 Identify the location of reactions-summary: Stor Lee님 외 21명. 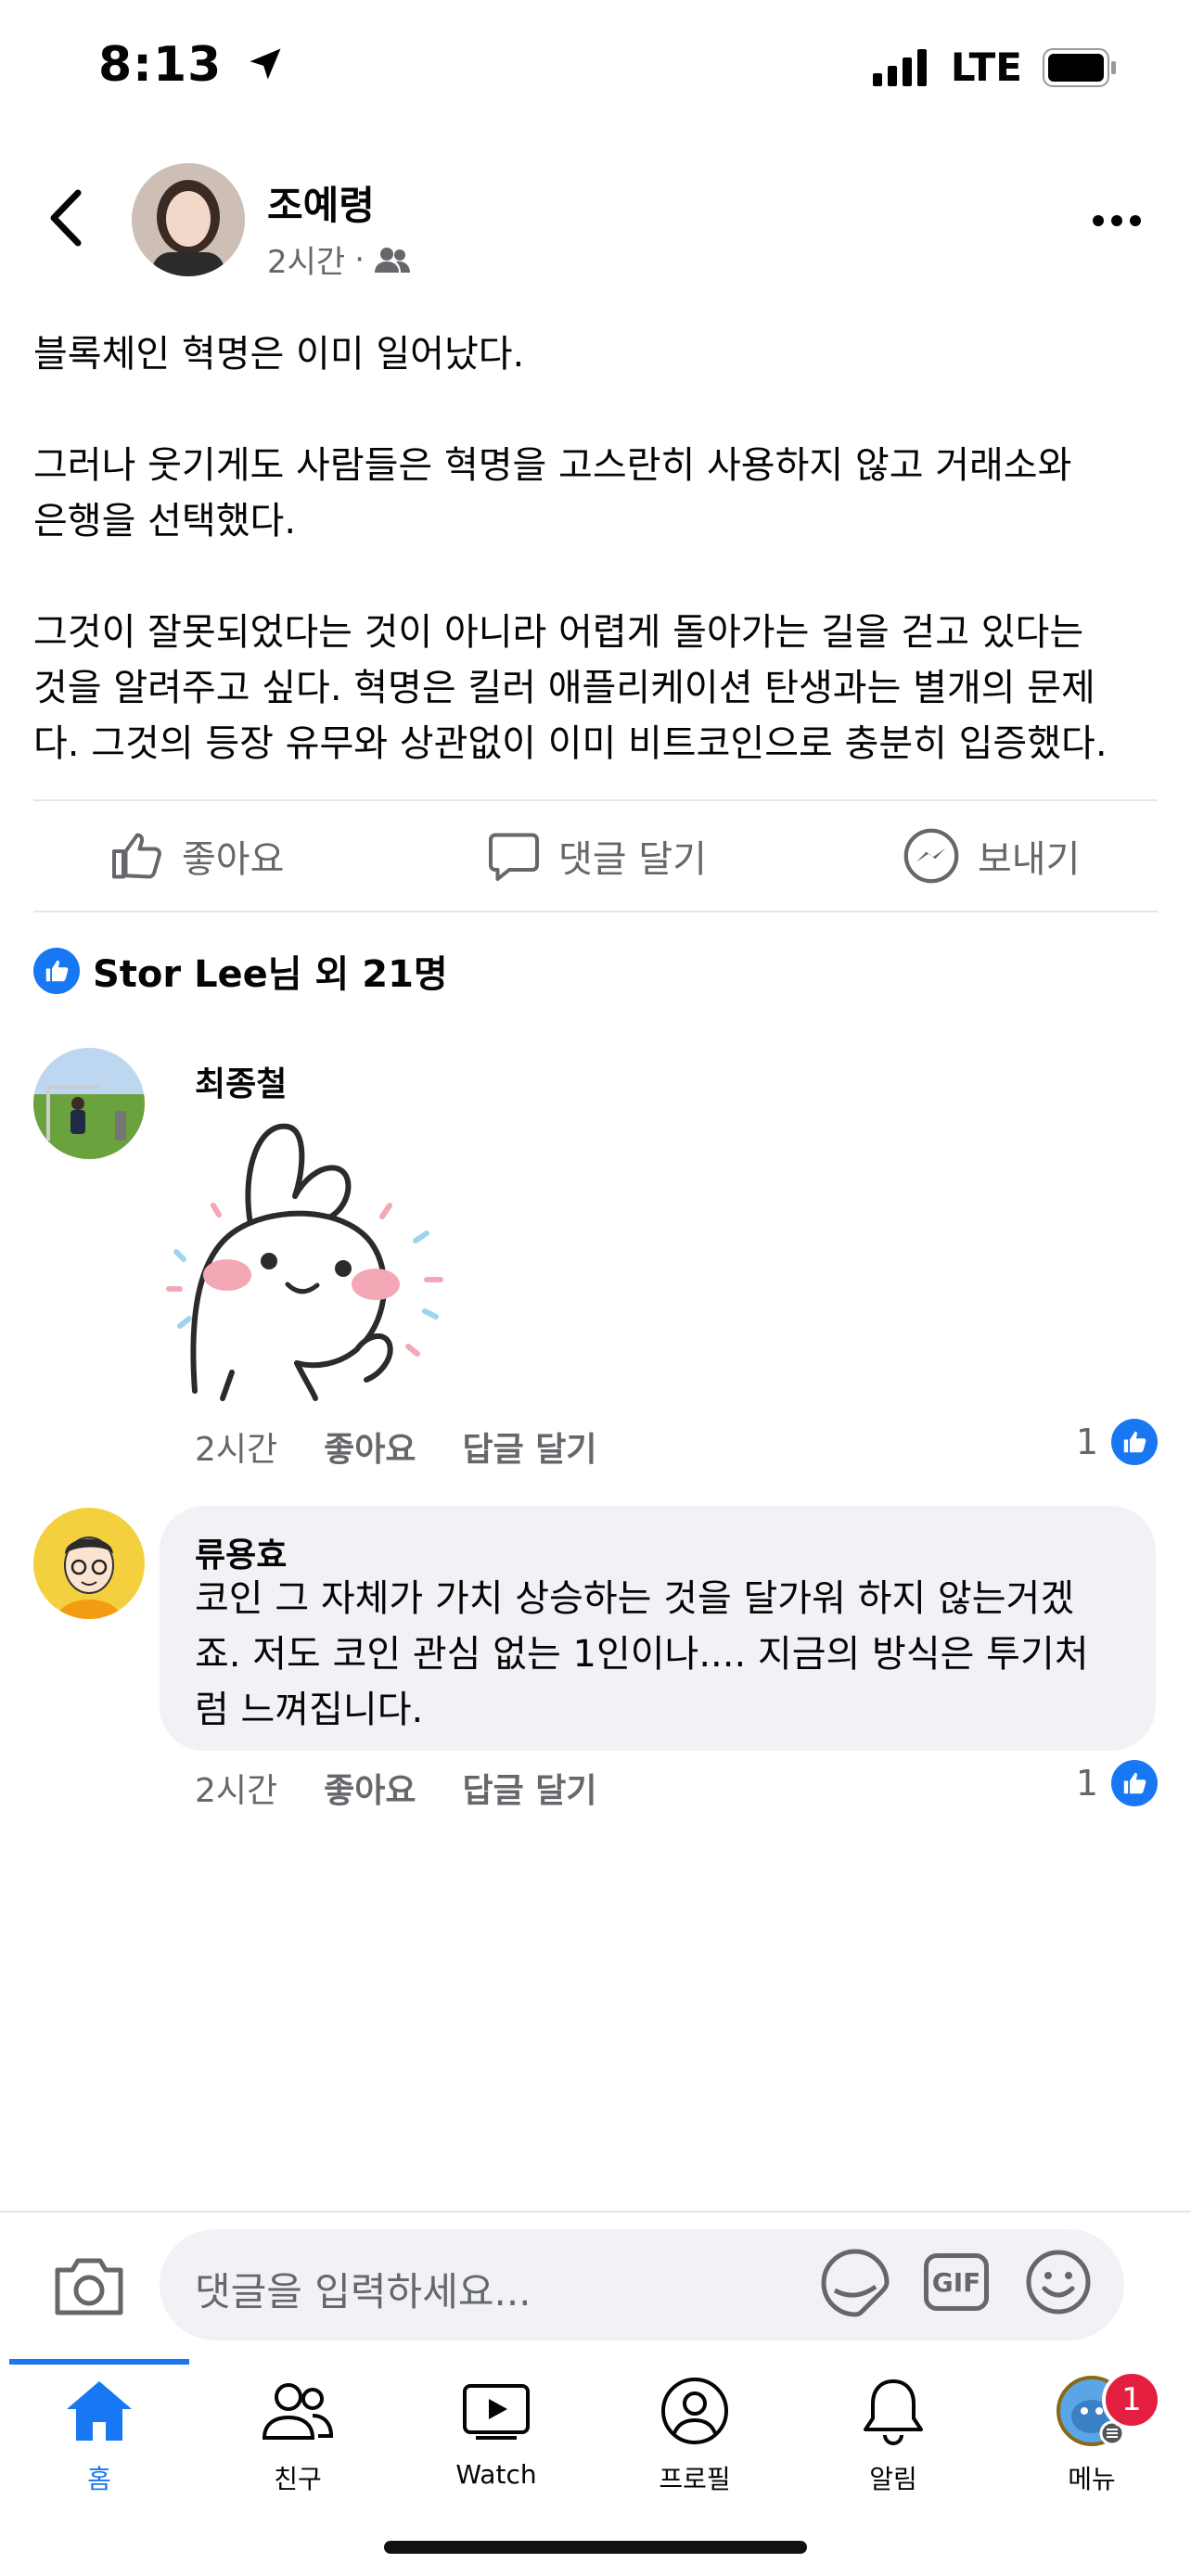
(240, 971).